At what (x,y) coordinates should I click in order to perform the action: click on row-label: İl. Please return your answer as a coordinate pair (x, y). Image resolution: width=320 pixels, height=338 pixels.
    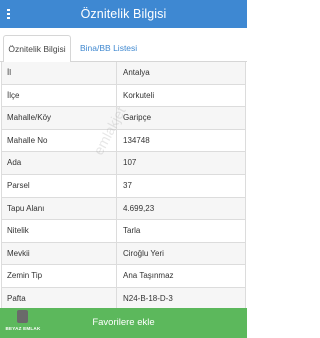
    Looking at the image, I should click on (9, 72).